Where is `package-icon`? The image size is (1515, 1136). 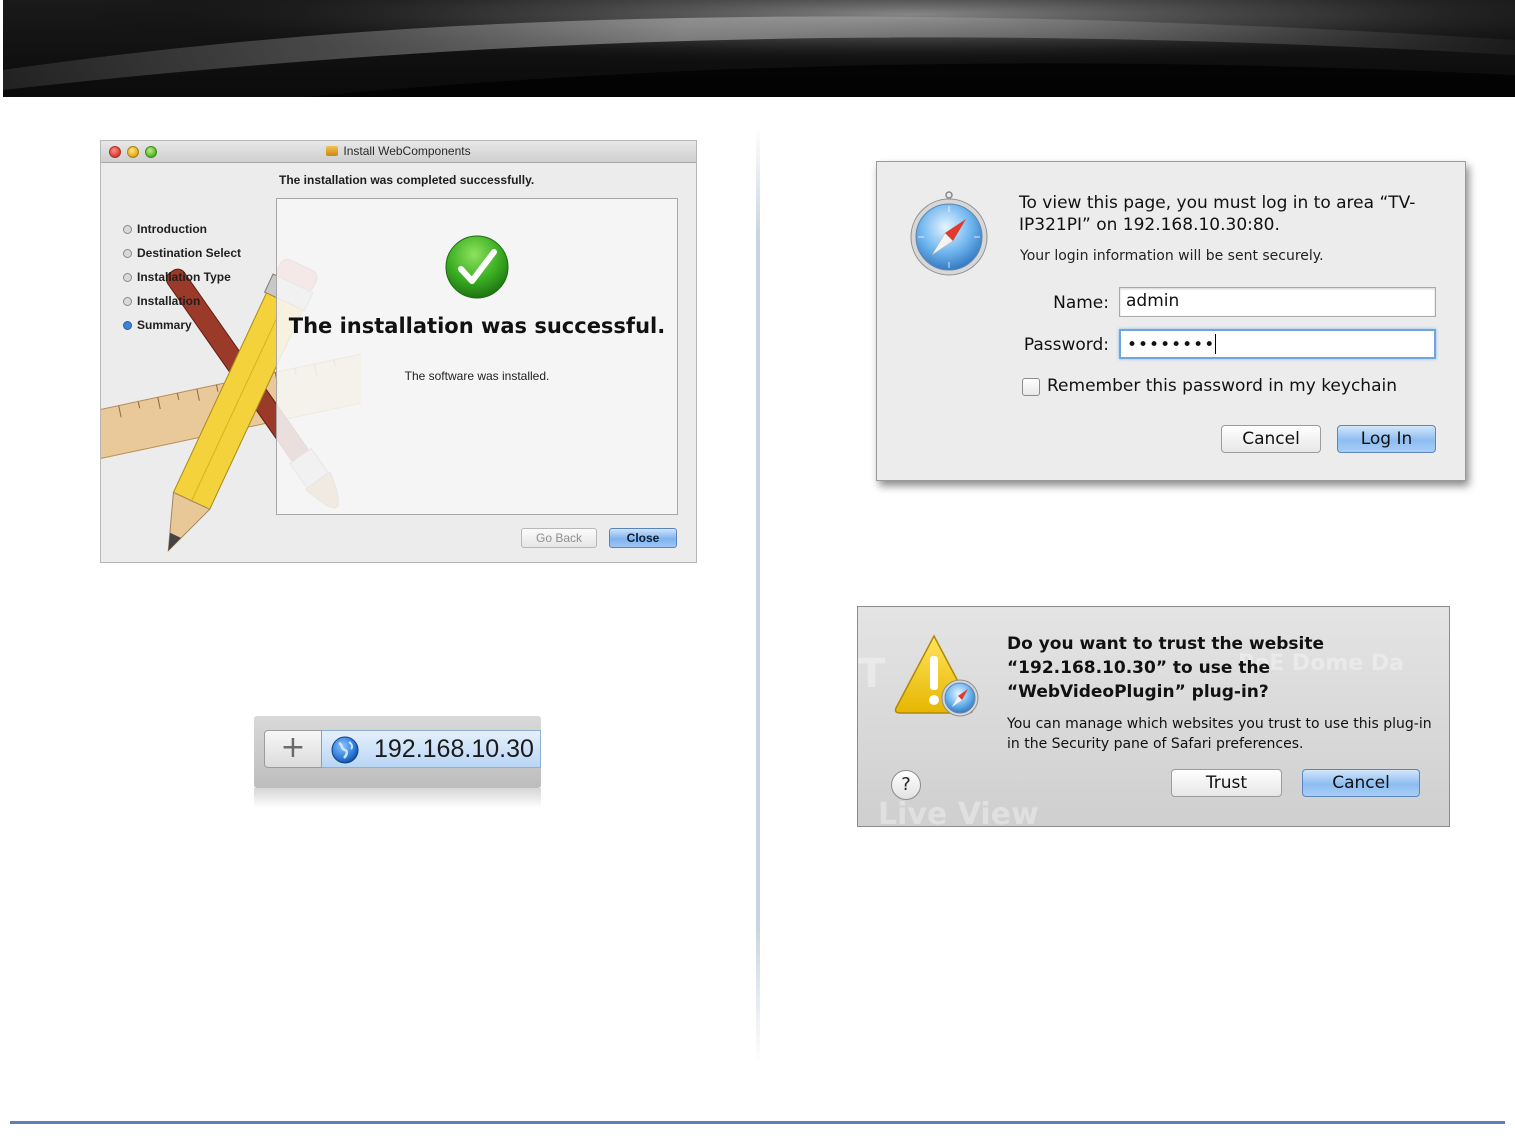
package-icon is located at coordinates (332, 151).